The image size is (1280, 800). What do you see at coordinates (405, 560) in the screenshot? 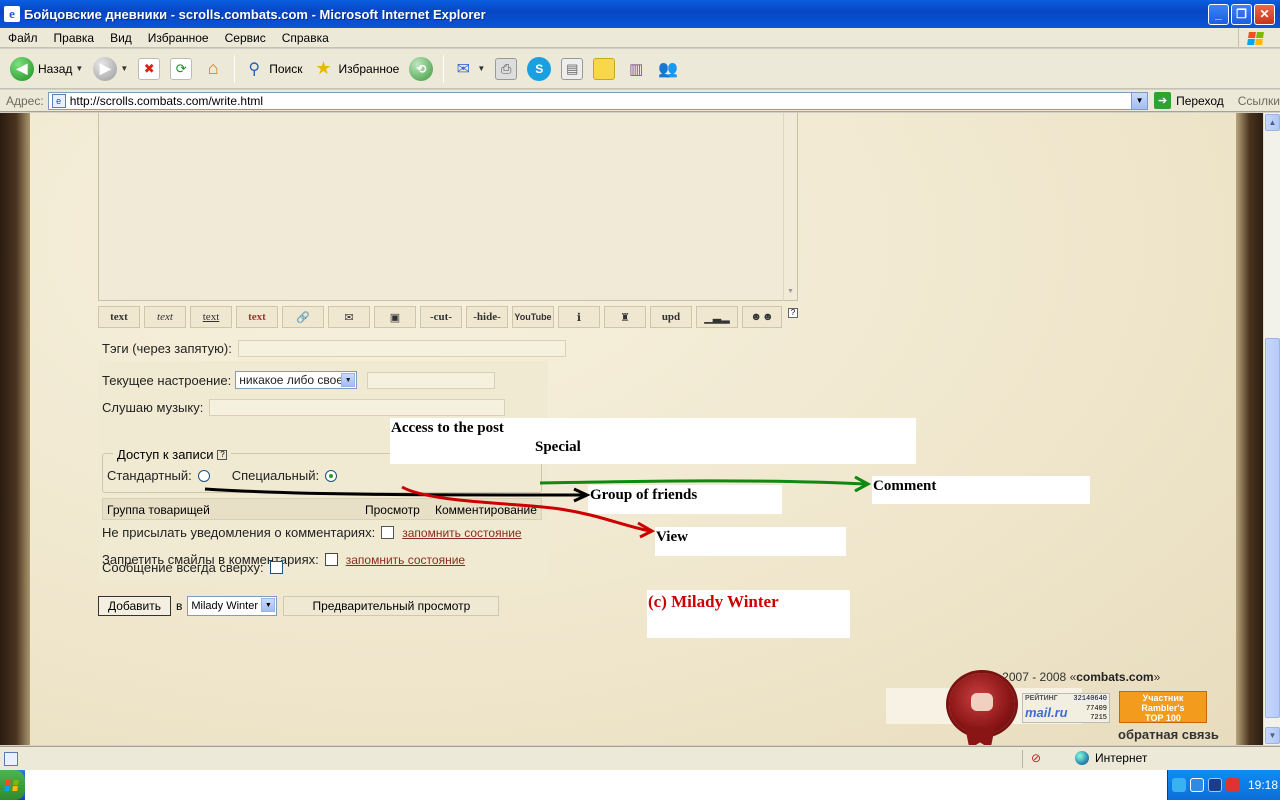
I see `no-smiles-remember-link: запомнить состояние` at bounding box center [405, 560].